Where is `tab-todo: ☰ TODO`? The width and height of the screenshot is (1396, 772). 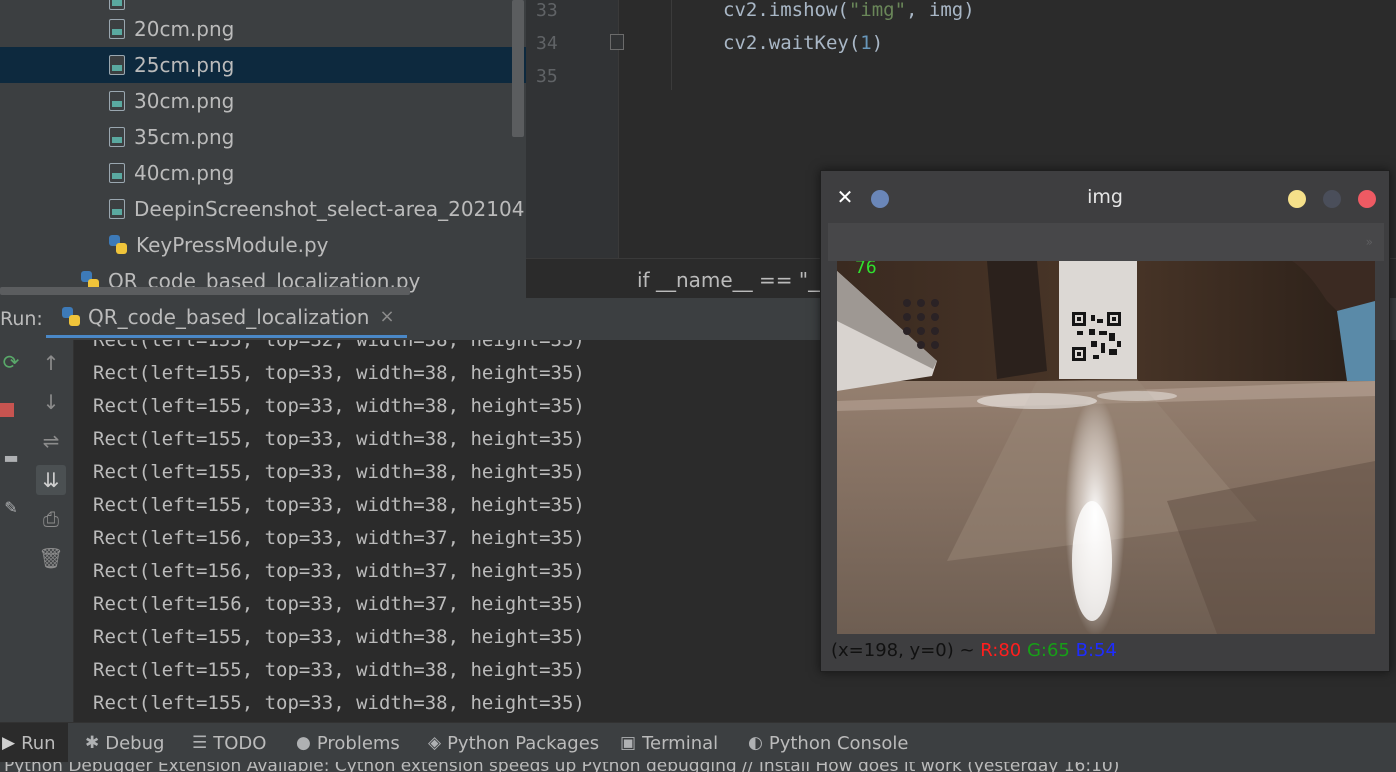
tab-todo: ☰ TODO is located at coordinates (229, 743).